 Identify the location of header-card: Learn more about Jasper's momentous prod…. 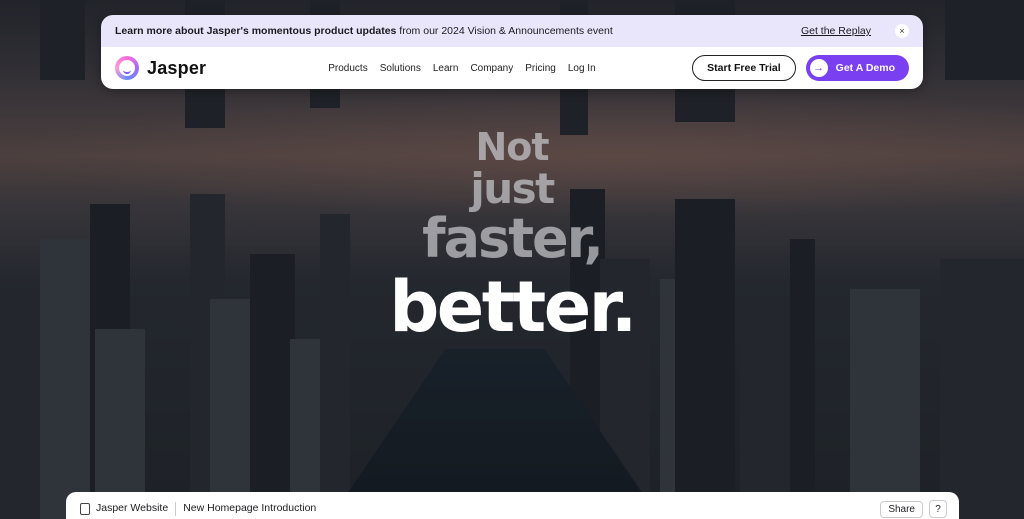
(512, 52).